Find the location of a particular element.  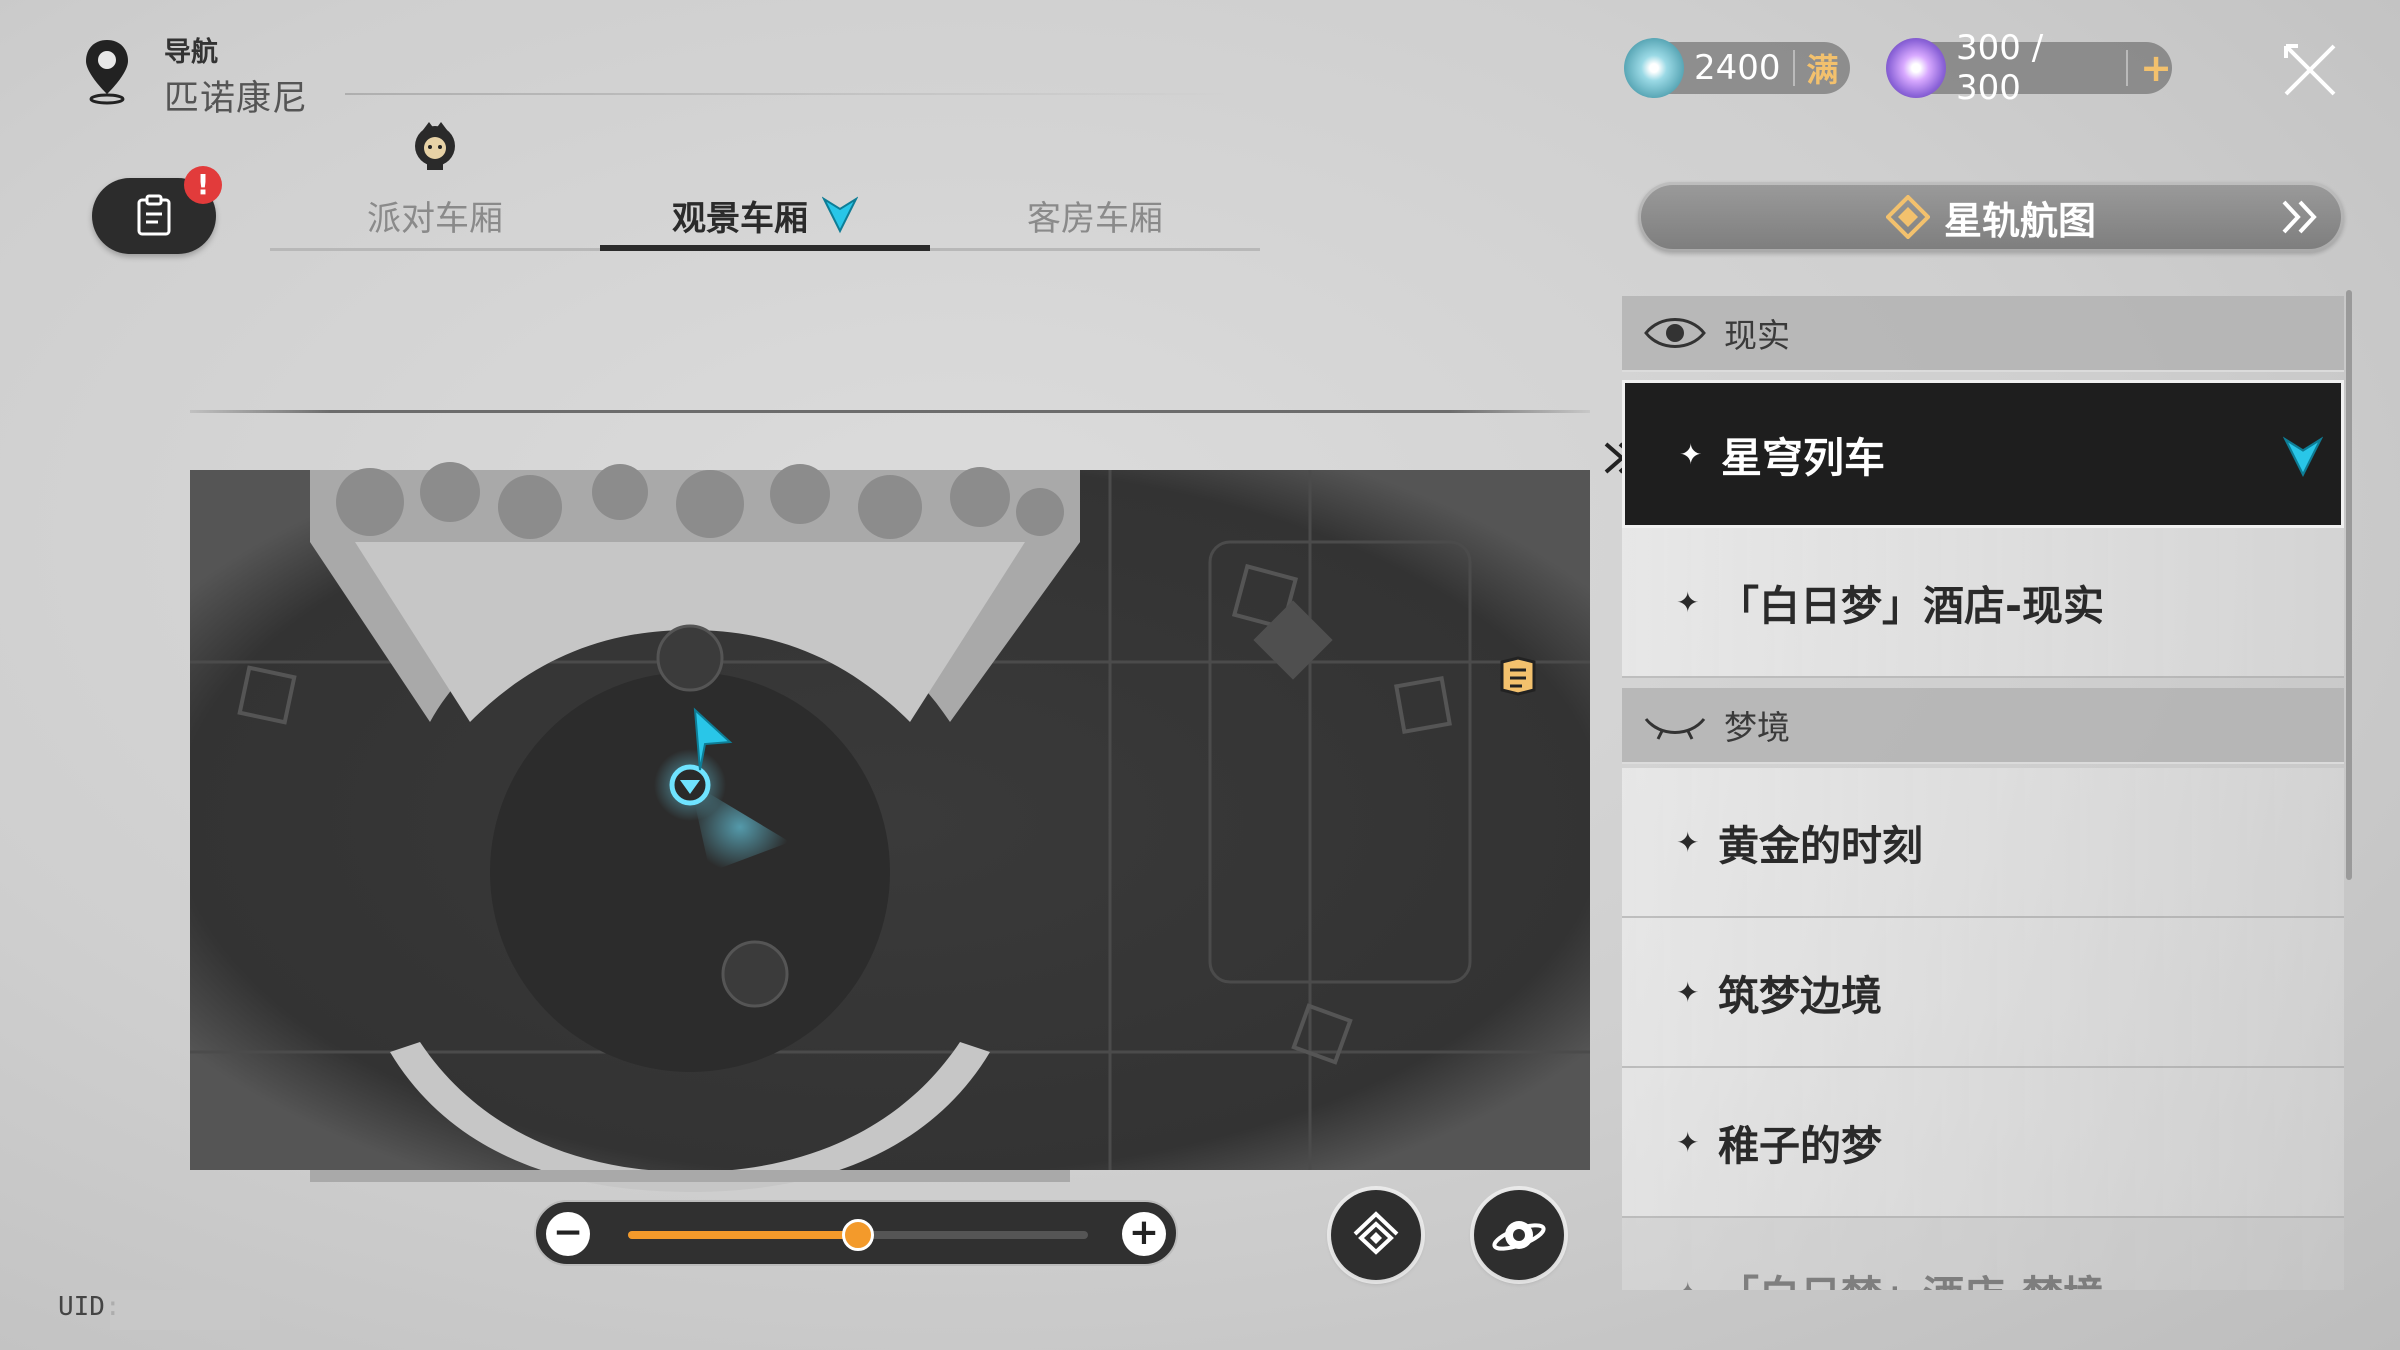

tab-label: 观景车厢 is located at coordinates (740, 218).